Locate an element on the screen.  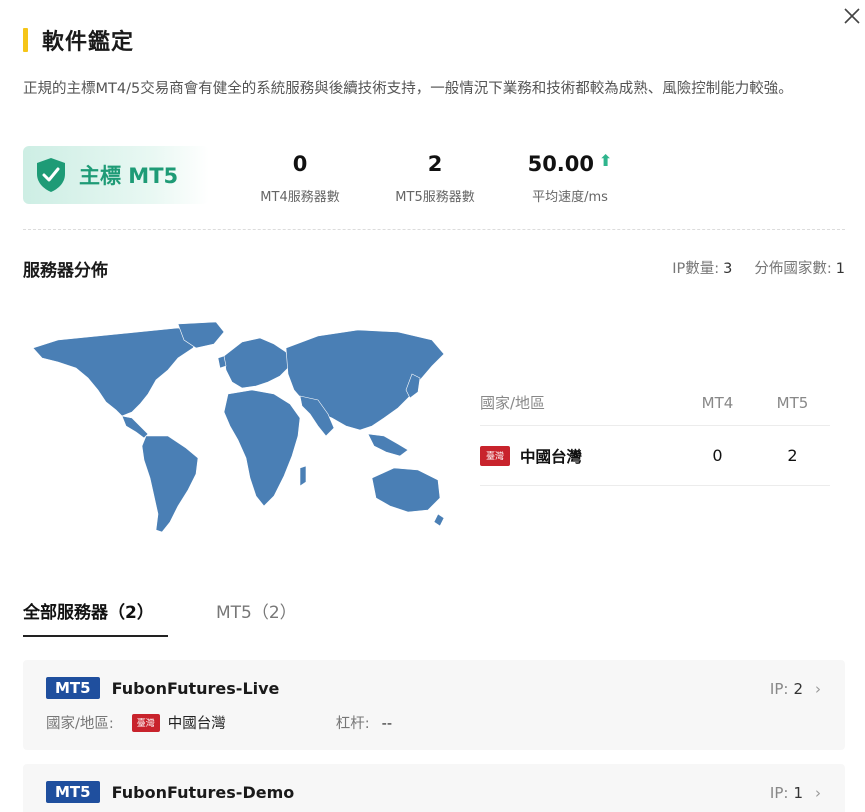
map-madagascar is located at coordinates (303, 476).